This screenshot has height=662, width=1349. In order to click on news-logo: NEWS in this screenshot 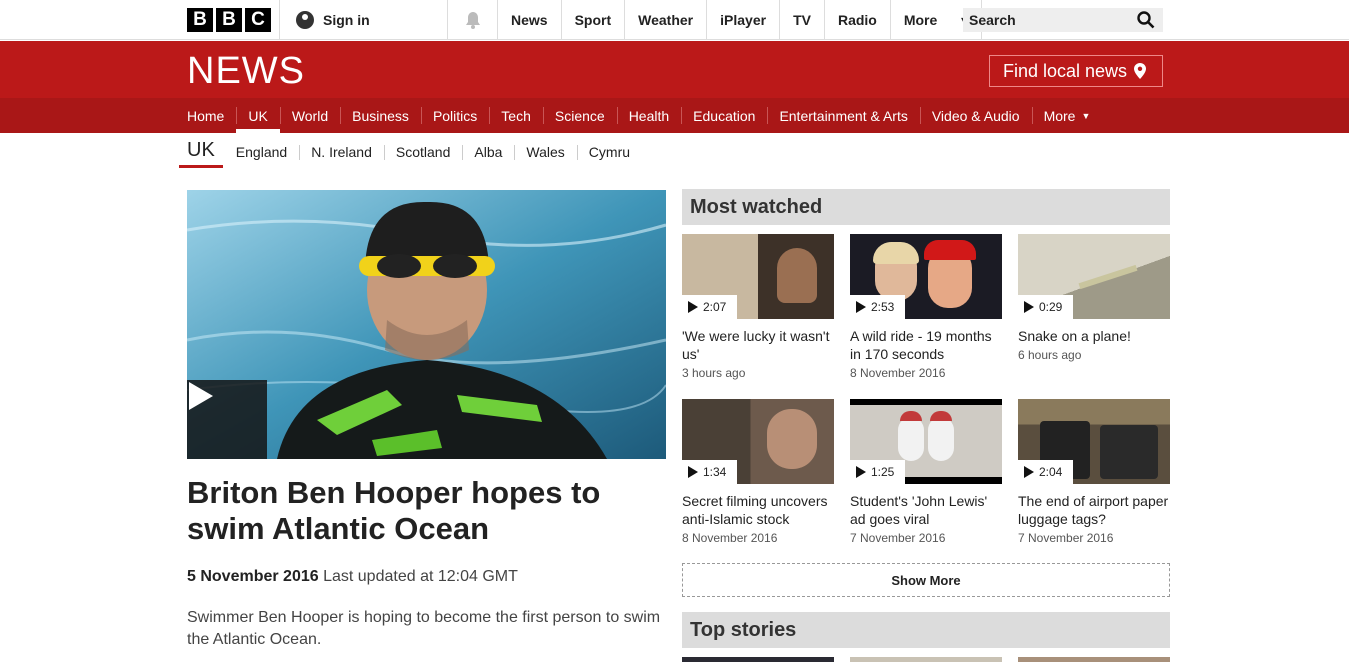, I will do `click(246, 71)`.